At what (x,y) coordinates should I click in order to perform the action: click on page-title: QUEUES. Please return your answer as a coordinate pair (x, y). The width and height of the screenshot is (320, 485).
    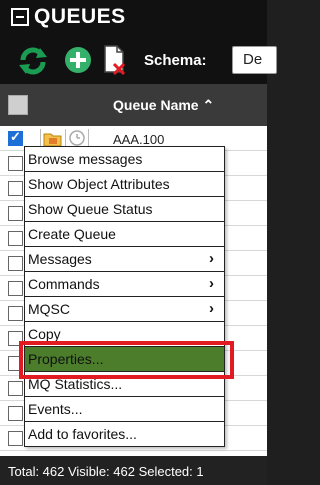
    Looking at the image, I should click on (80, 16).